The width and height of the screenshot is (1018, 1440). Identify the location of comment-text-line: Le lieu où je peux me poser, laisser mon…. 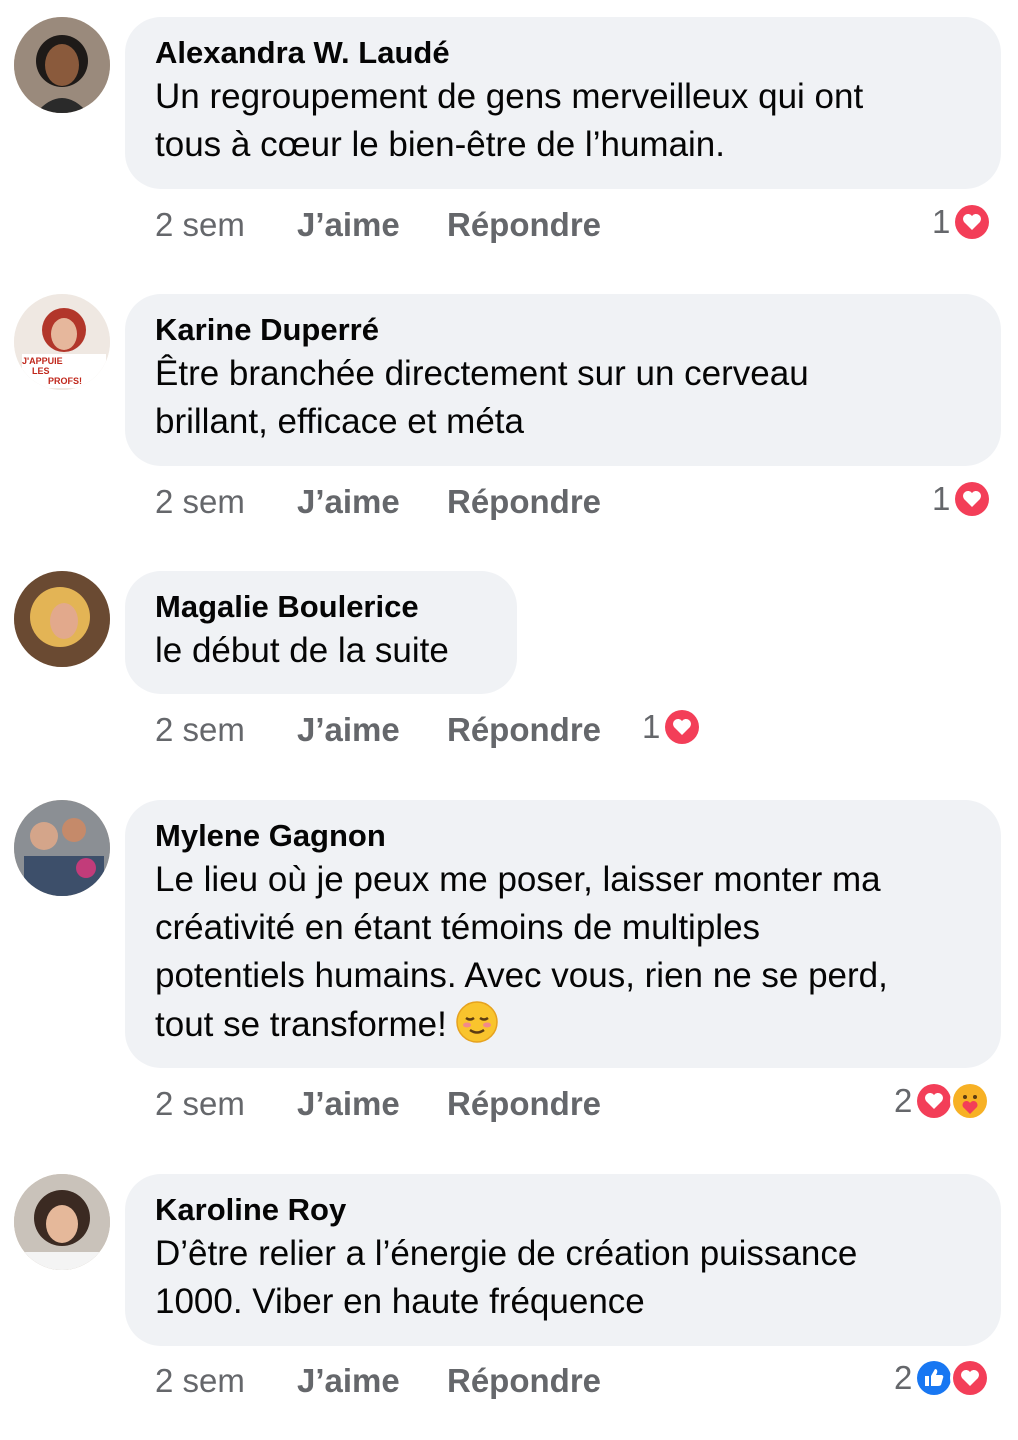
(518, 879).